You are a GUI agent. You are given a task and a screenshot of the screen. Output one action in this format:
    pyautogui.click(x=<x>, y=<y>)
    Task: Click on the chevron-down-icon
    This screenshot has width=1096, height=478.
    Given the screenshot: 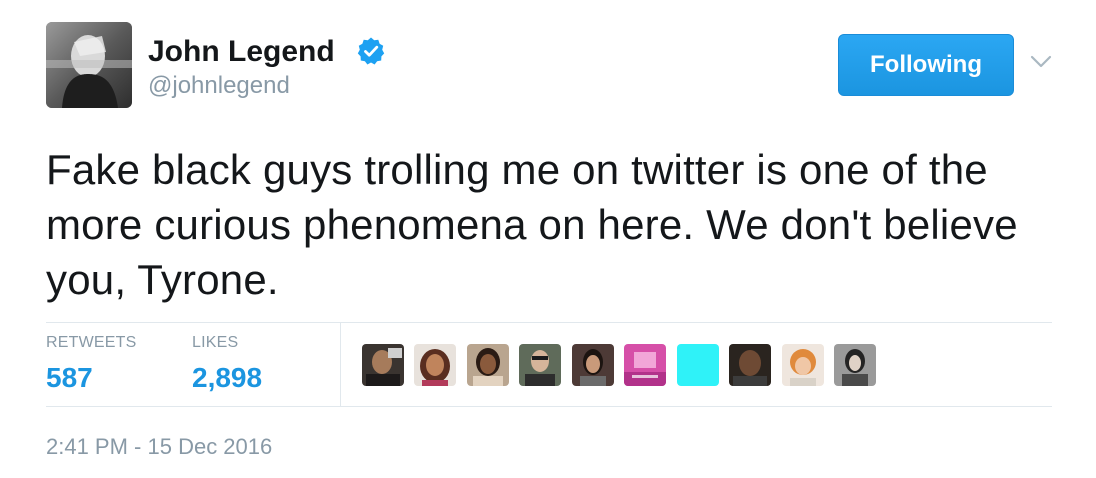 What is the action you would take?
    pyautogui.click(x=1041, y=62)
    